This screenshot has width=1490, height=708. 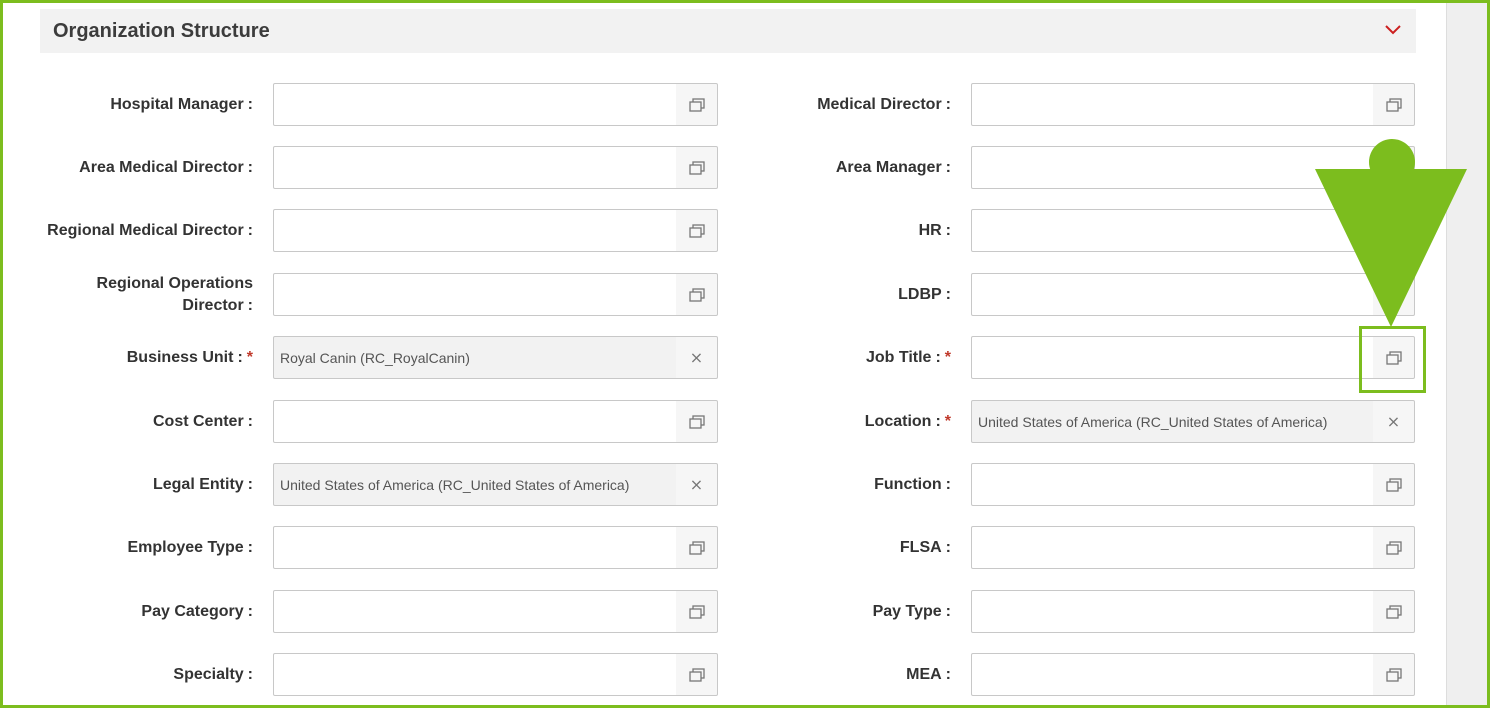 I want to click on label-text: MEA, so click(x=924, y=674).